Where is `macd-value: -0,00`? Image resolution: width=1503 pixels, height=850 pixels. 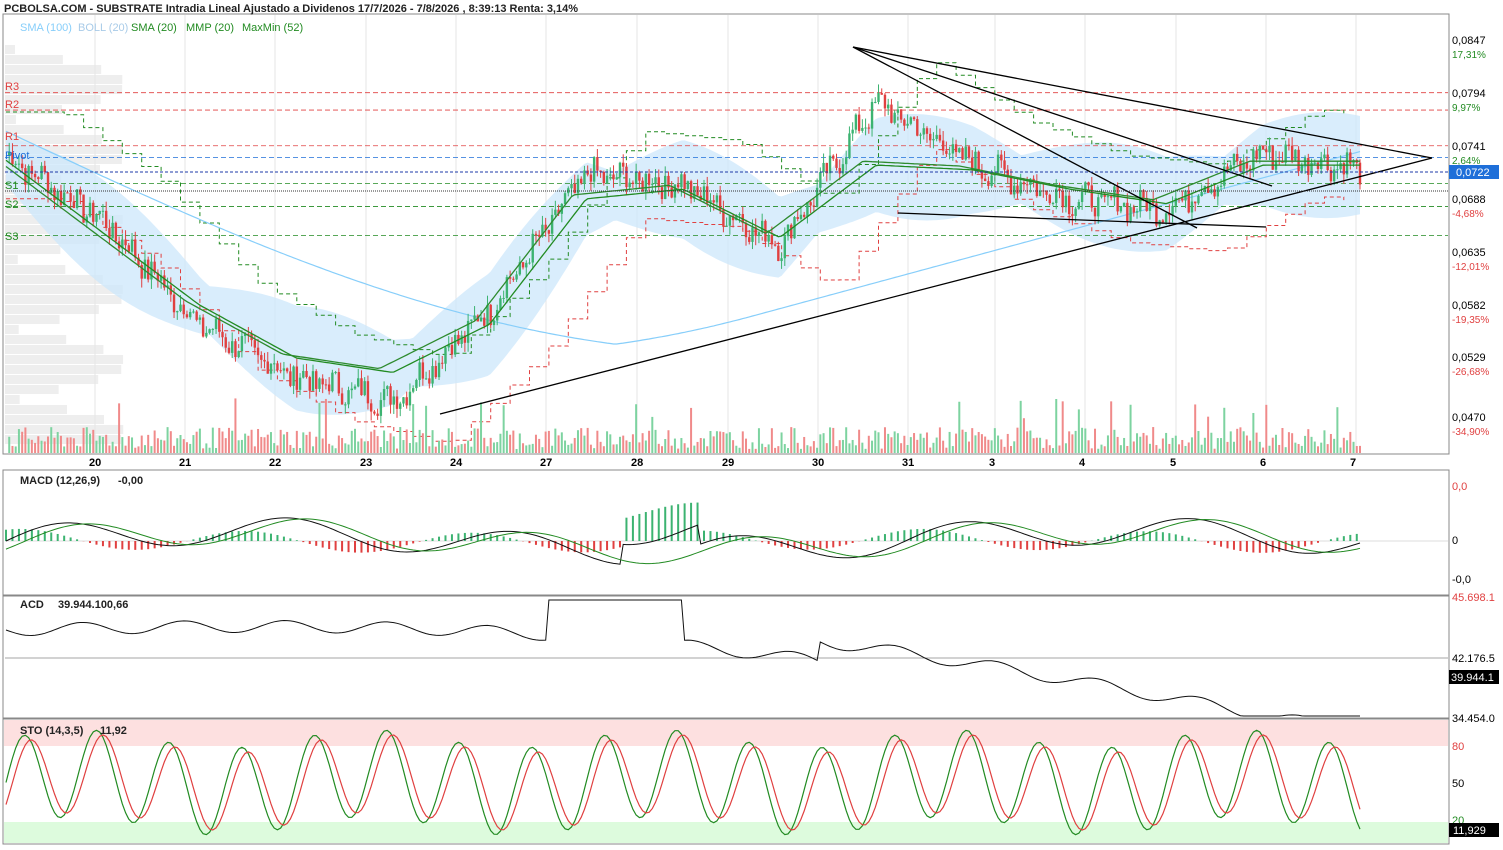 macd-value: -0,00 is located at coordinates (130, 481).